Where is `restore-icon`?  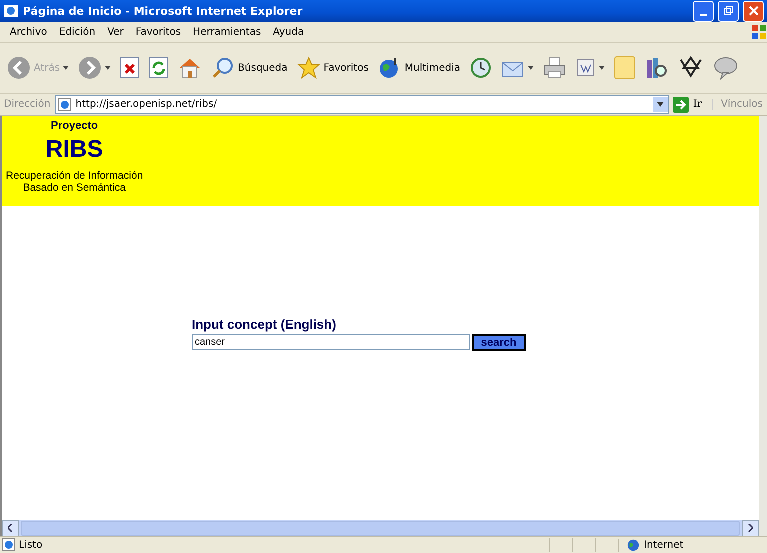 restore-icon is located at coordinates (729, 11).